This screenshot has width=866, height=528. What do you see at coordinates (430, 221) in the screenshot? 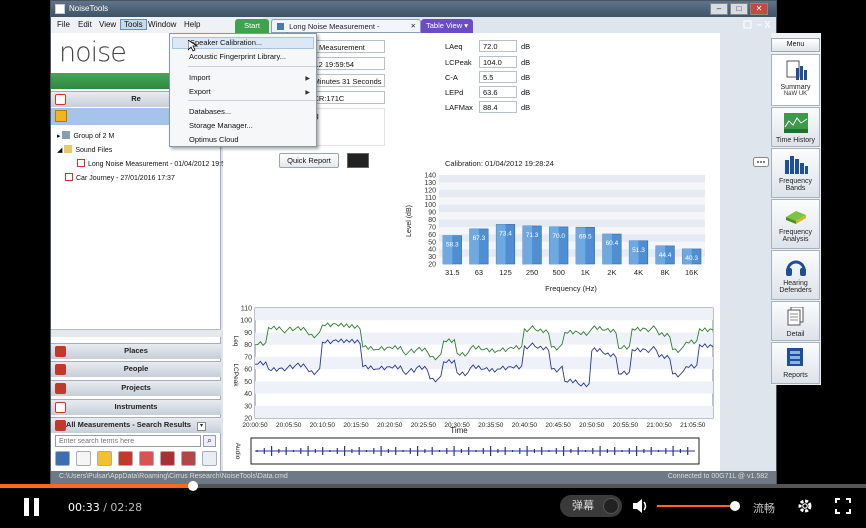
I see `bar-chart-y-ticks: 2030405060708090100110120130140` at bounding box center [430, 221].